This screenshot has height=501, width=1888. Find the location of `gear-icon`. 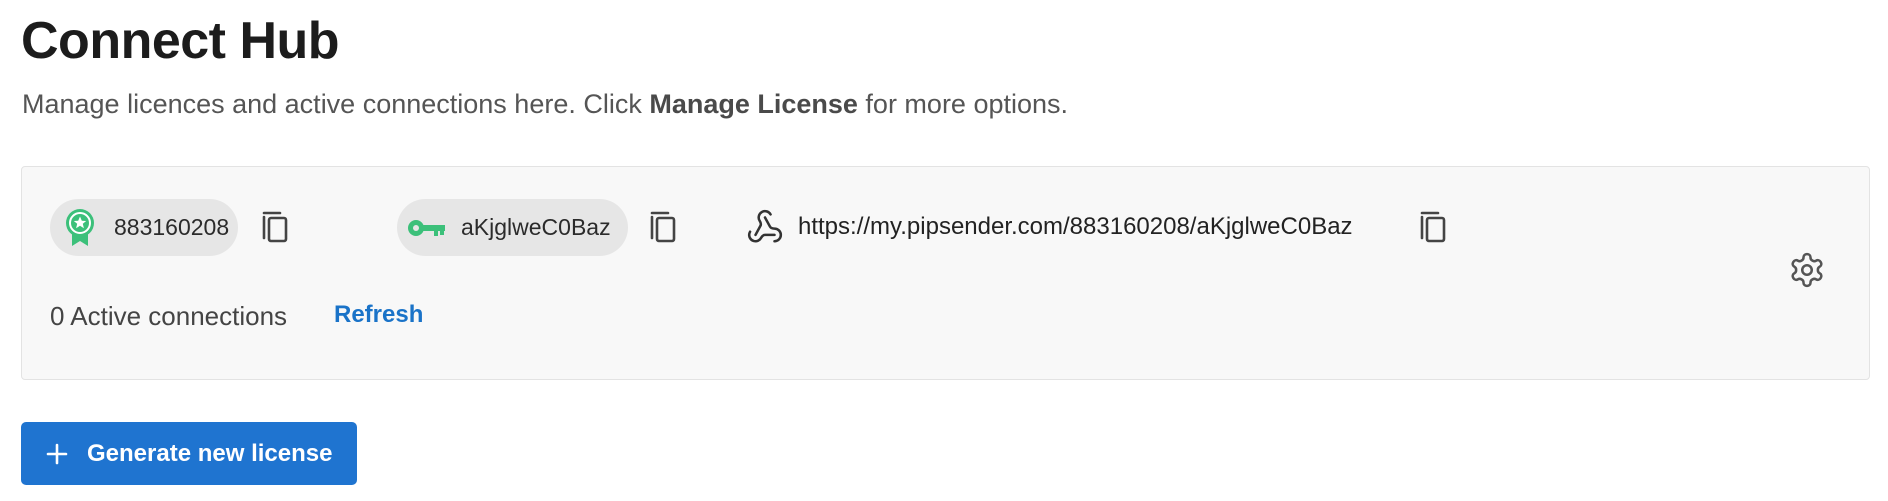

gear-icon is located at coordinates (1807, 272).